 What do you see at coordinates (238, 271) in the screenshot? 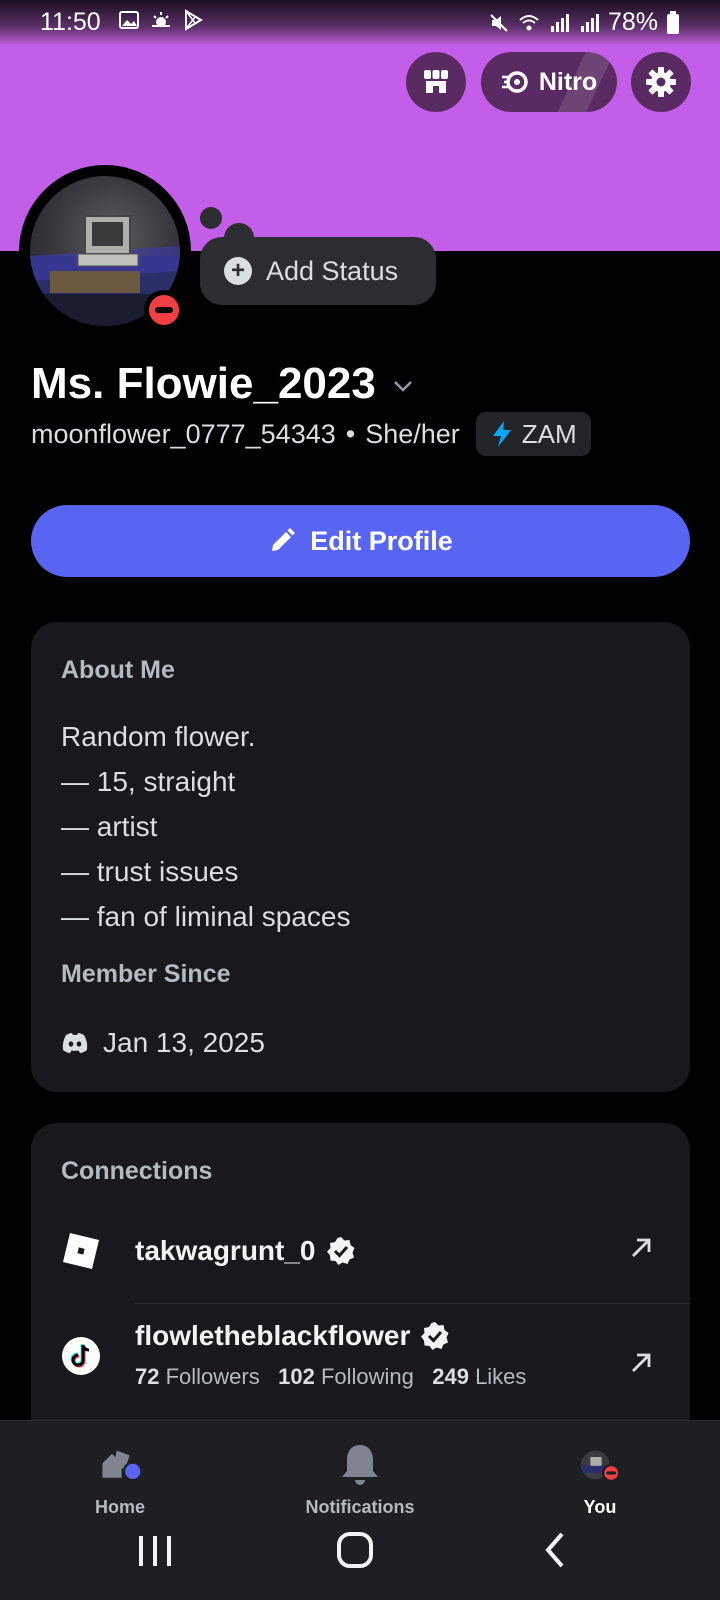
I see `plus-icon: +` at bounding box center [238, 271].